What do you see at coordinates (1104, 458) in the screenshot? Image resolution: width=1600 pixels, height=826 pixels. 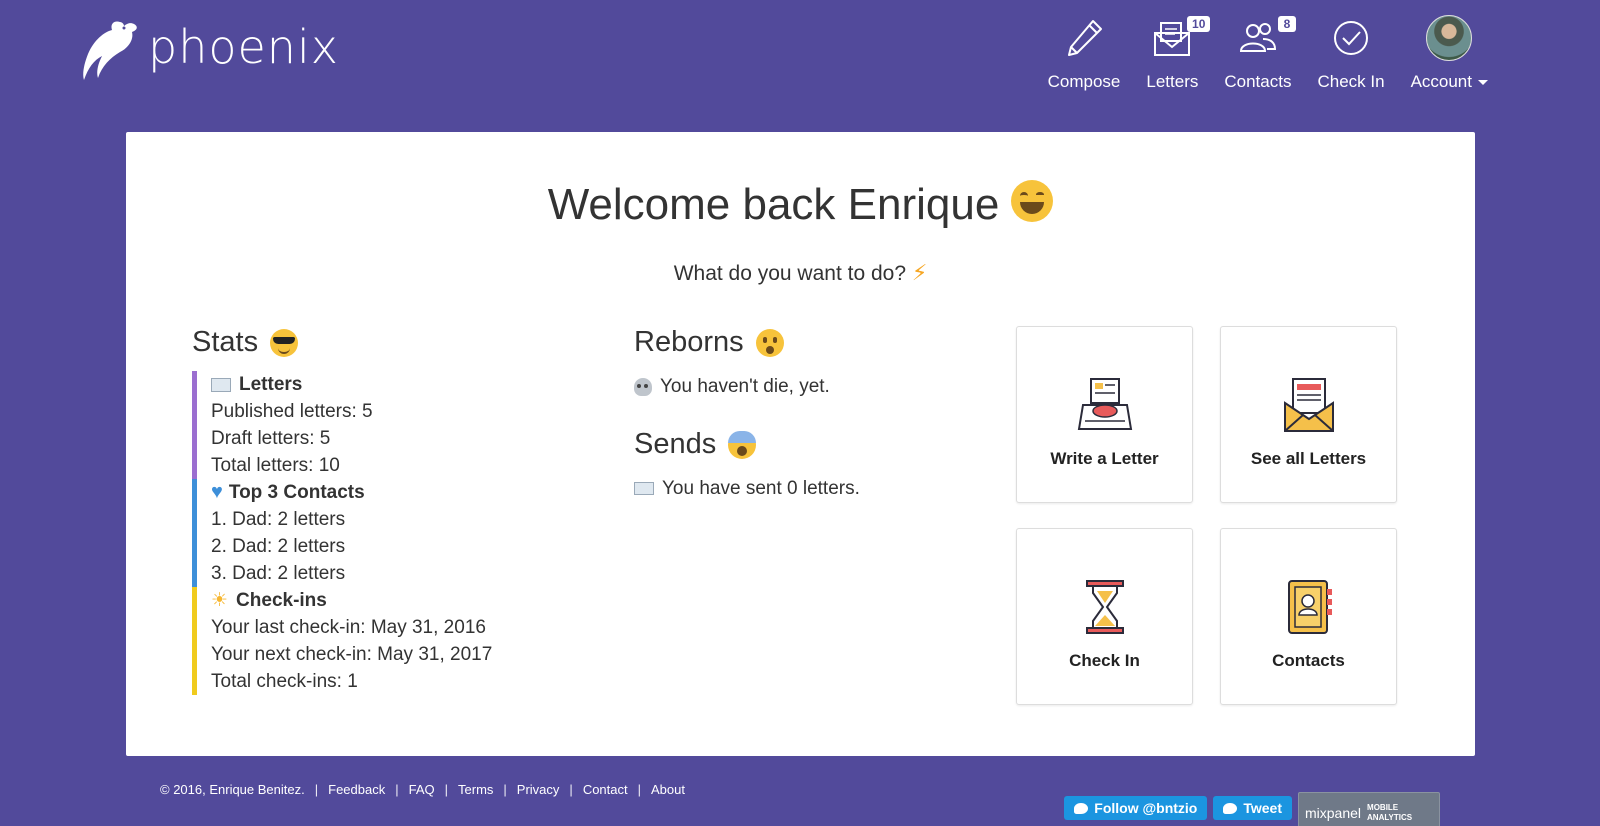 I see `write-letter-label: Write a Letter` at bounding box center [1104, 458].